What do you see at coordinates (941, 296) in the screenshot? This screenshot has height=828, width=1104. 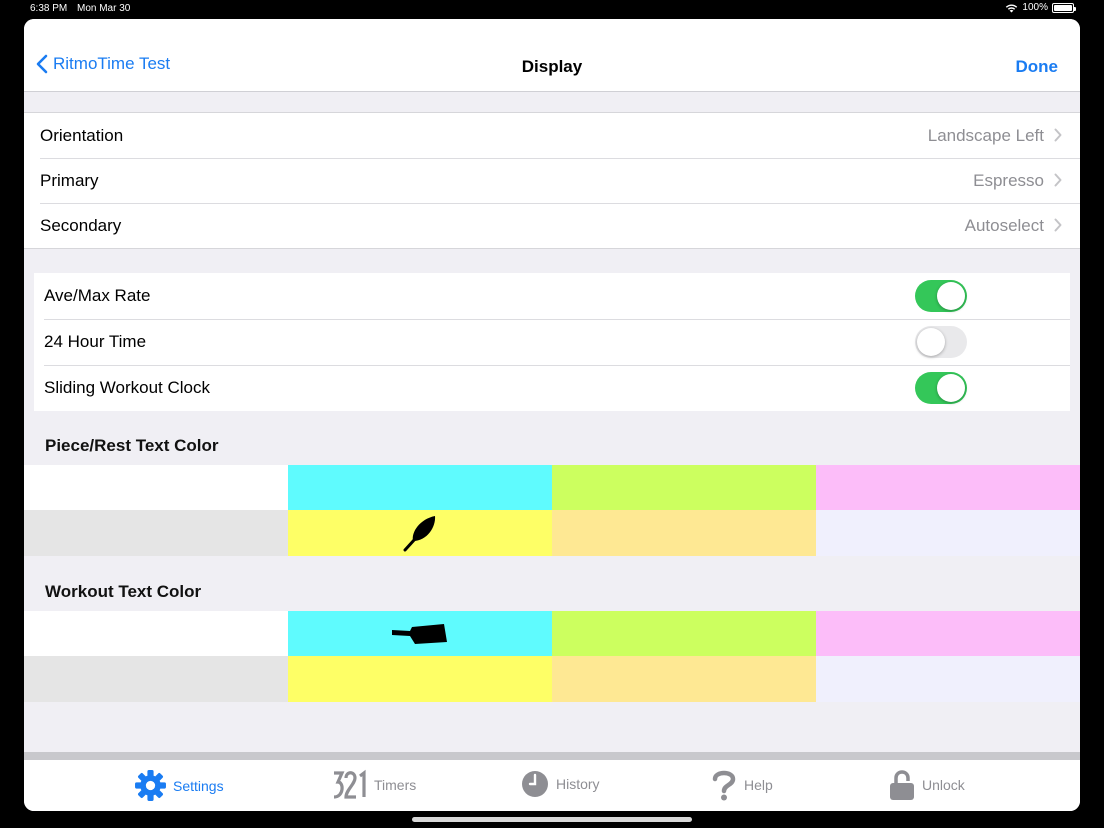 I see `ave-max-rate-switch` at bounding box center [941, 296].